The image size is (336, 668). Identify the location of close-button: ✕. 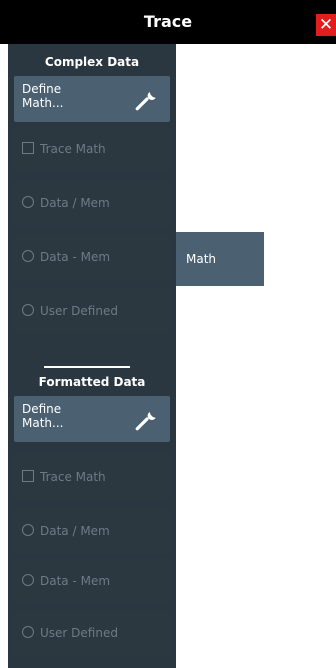
(326, 25).